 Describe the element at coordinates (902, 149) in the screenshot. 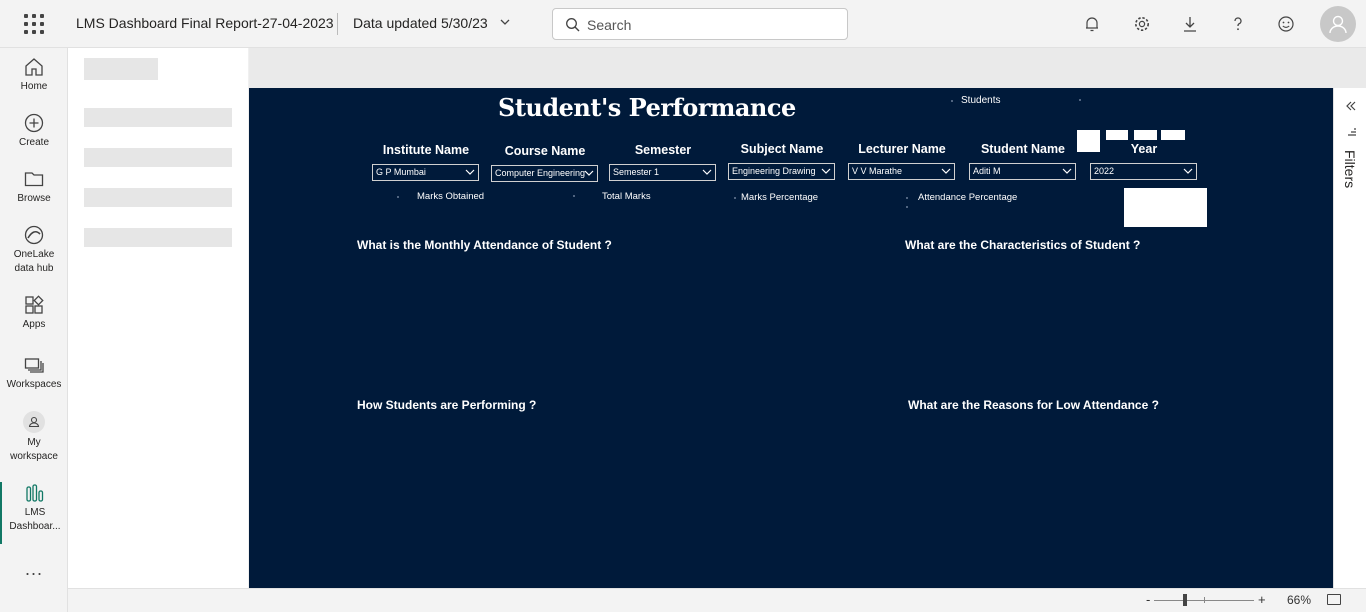

I see `slicer-label-lecturer: Lecturer Name` at that location.